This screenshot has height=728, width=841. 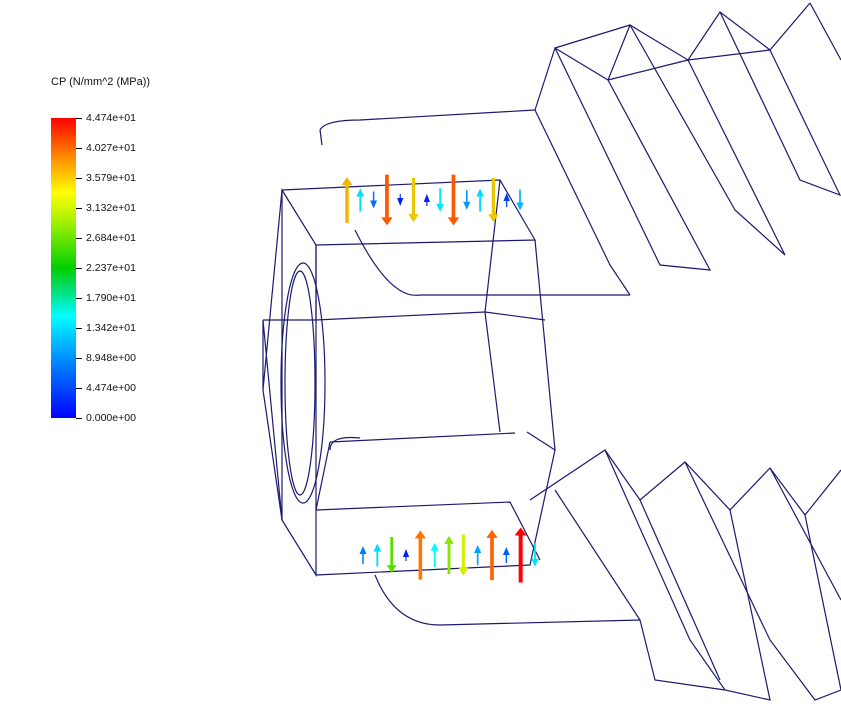 What do you see at coordinates (111, 178) in the screenshot?
I see `legend-tick-label: 3.579e+01` at bounding box center [111, 178].